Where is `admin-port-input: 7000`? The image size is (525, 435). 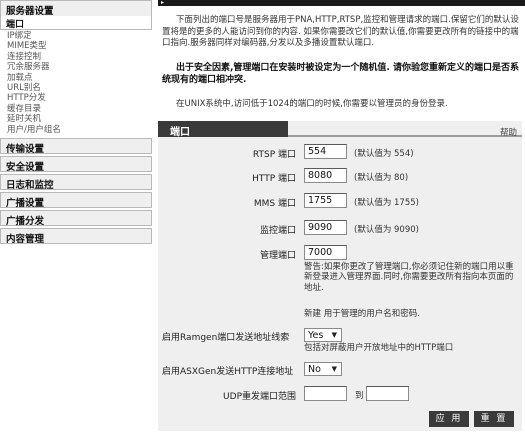 admin-port-input: 7000 is located at coordinates (325, 252).